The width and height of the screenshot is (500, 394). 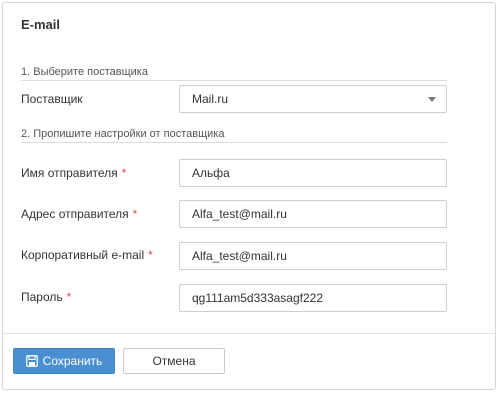 I want to click on floppy-disk-icon, so click(x=31, y=361).